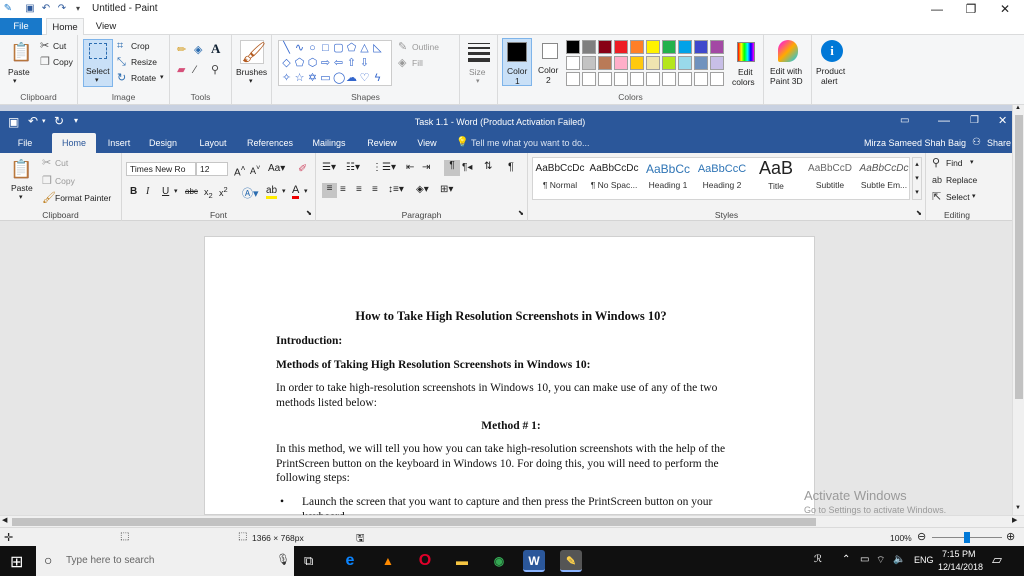 The width and height of the screenshot is (1024, 576). Describe the element at coordinates (425, 47) in the screenshot. I see `outline-button: Outline` at that location.